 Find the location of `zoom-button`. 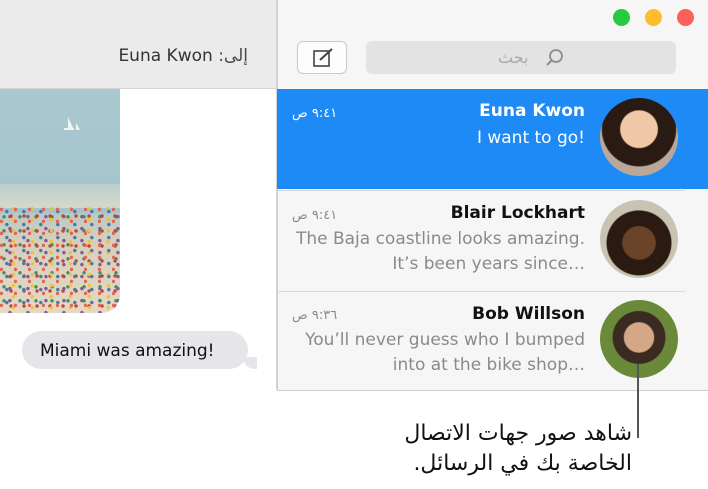

zoom-button is located at coordinates (621, 17).